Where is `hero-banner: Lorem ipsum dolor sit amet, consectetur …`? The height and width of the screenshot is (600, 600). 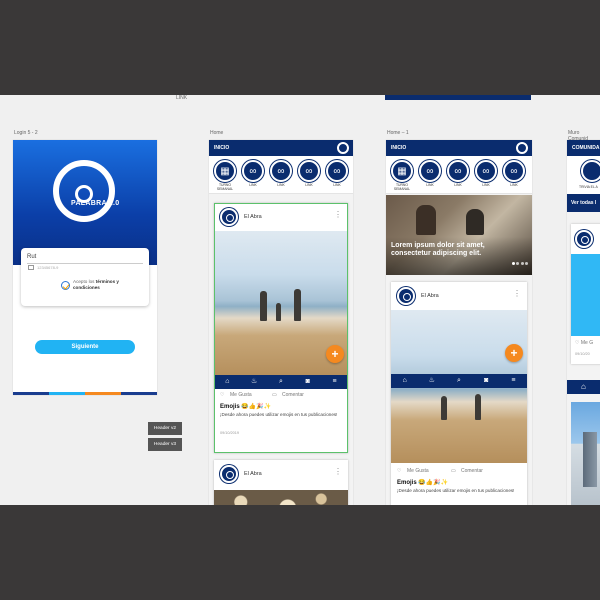
hero-banner: Lorem ipsum dolor sit amet, consectetur … is located at coordinates (459, 235).